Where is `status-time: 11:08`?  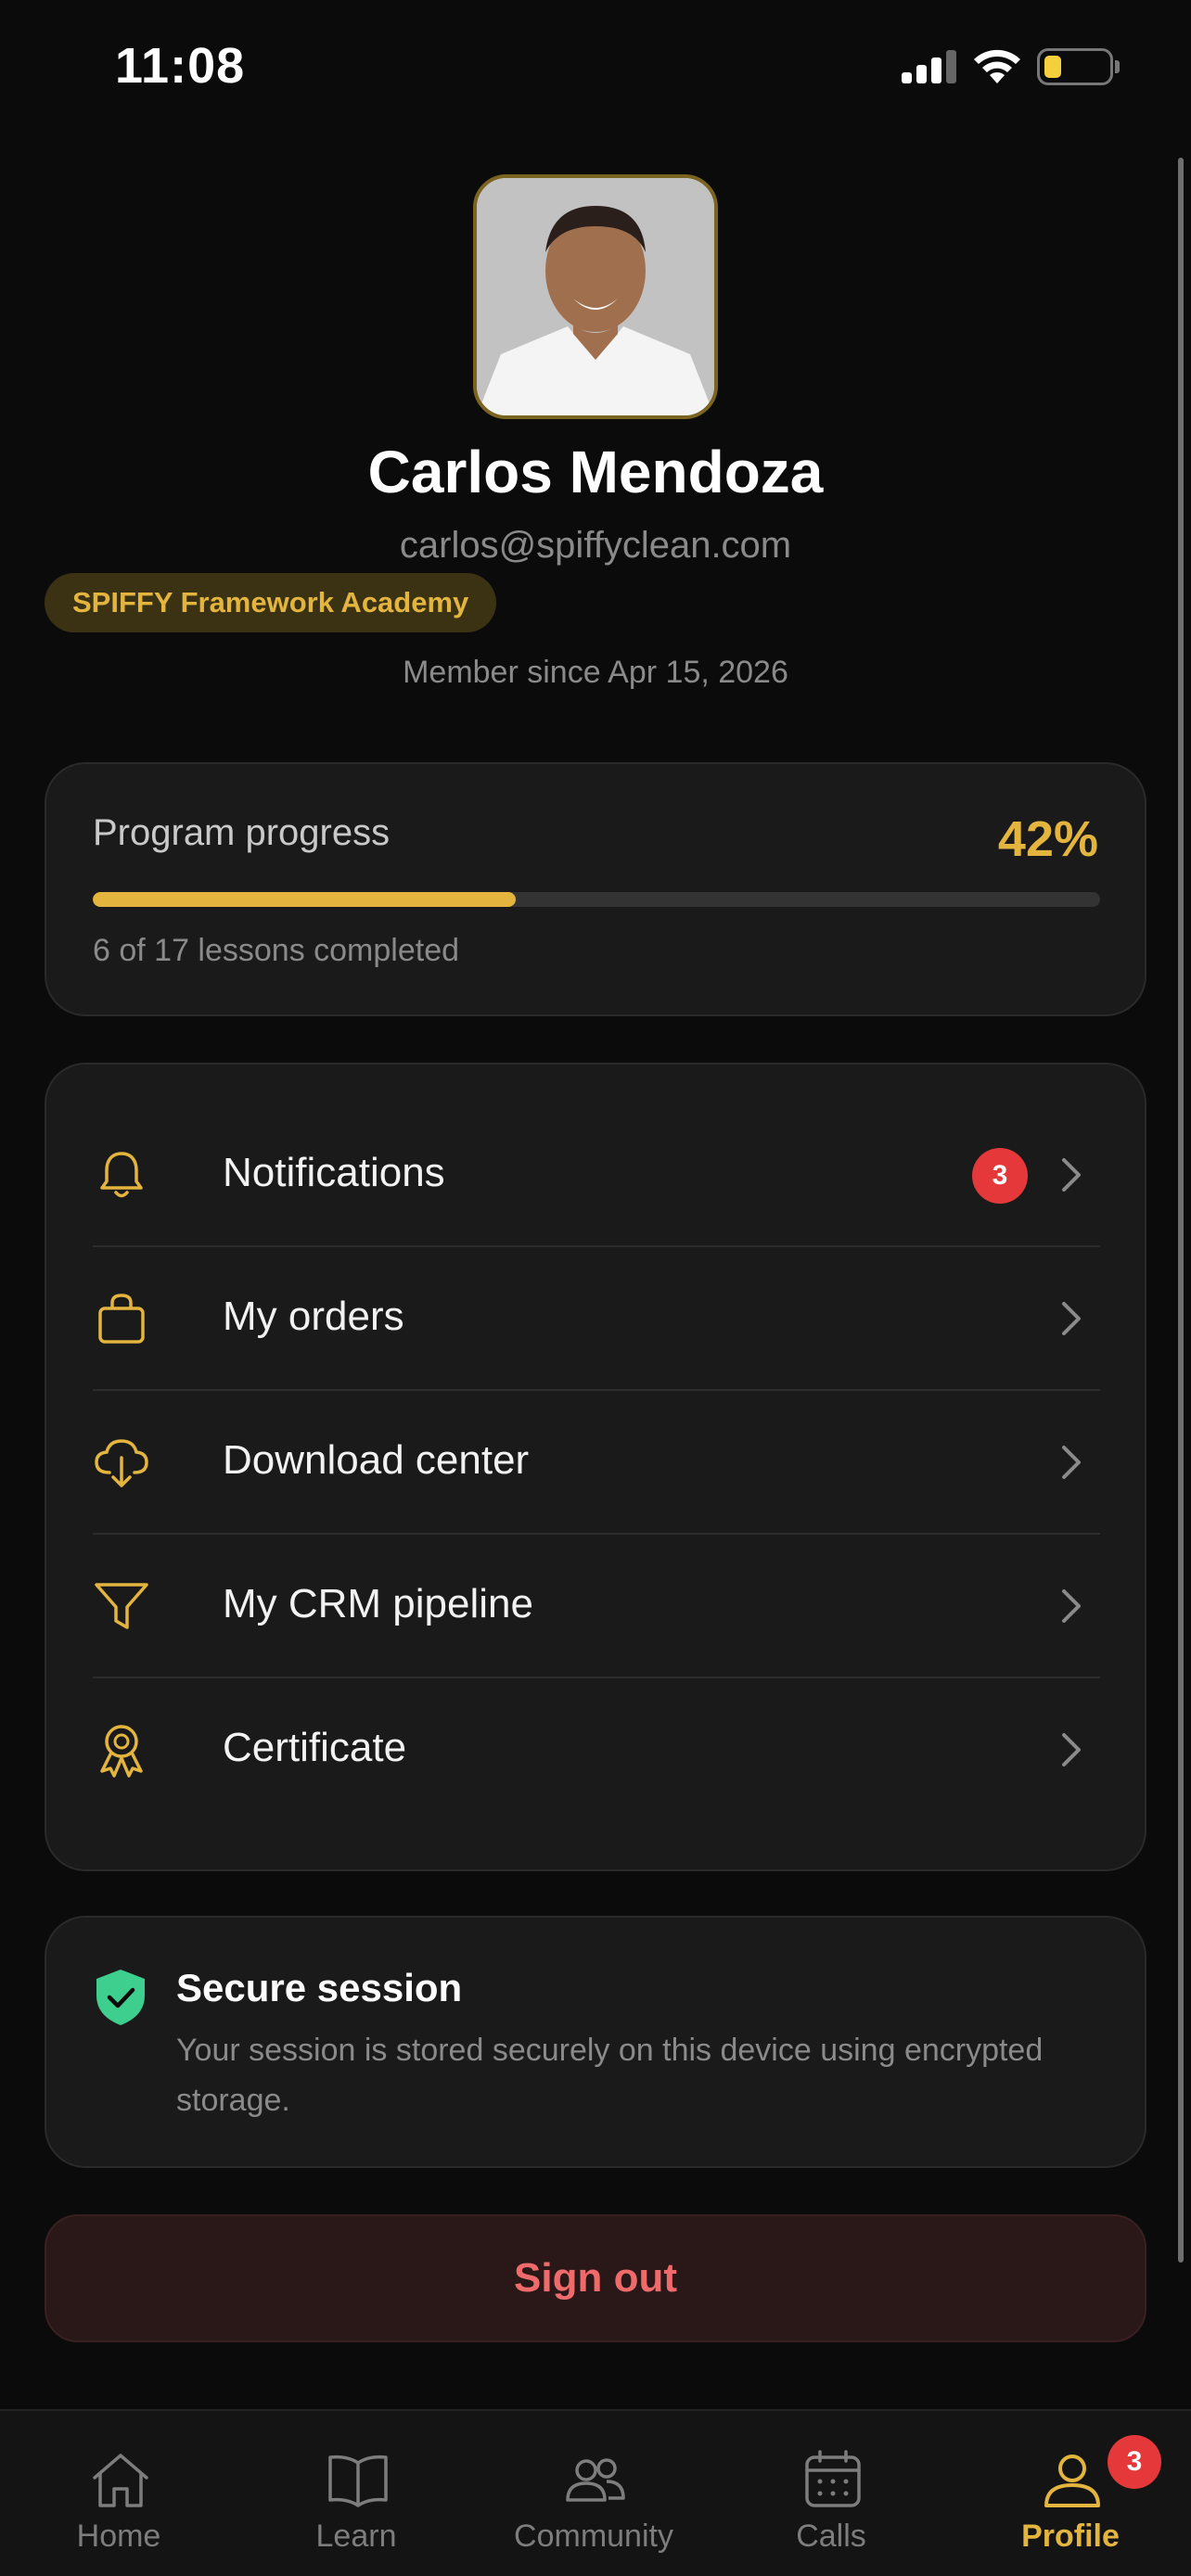 status-time: 11:08 is located at coordinates (180, 66).